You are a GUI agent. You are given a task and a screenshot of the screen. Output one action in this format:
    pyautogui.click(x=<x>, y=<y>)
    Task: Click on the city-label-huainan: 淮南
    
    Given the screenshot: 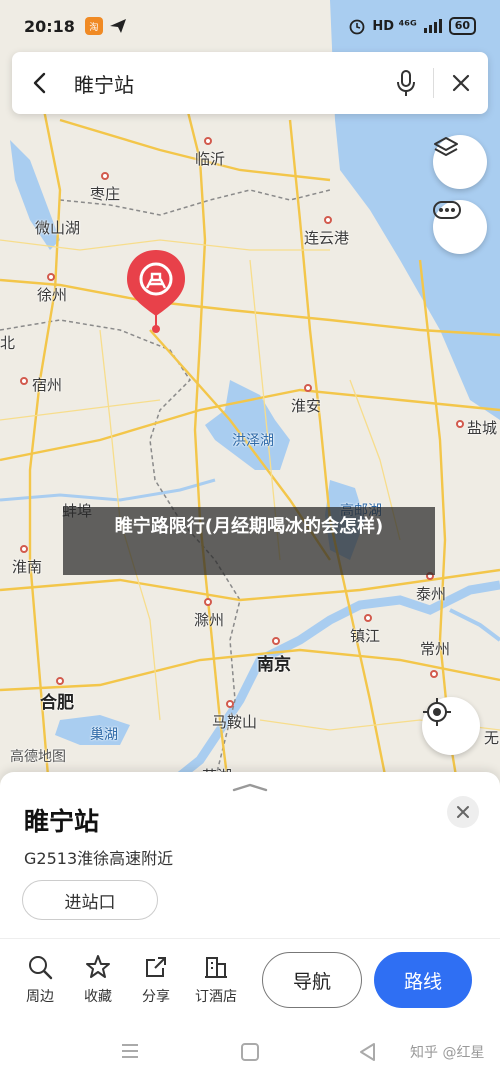 What is the action you would take?
    pyautogui.click(x=27, y=567)
    